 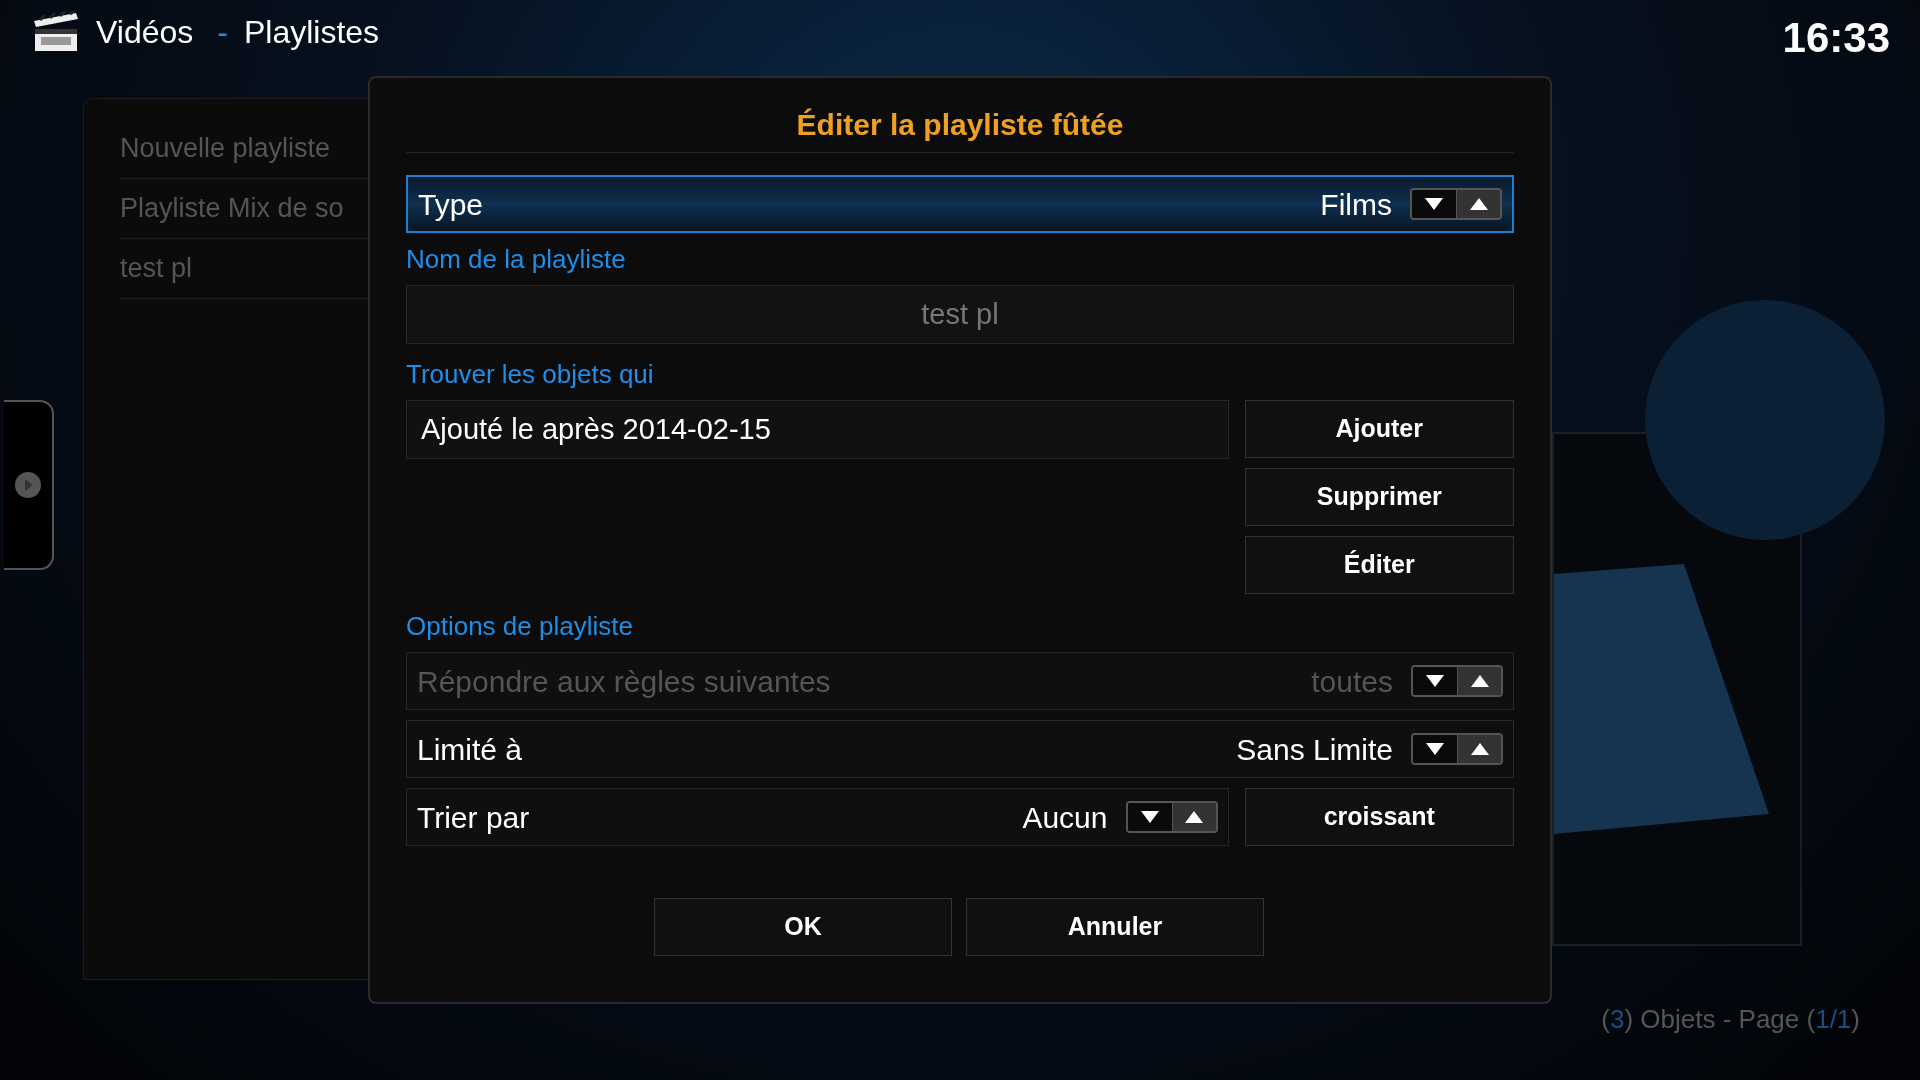 What do you see at coordinates (516, 259) in the screenshot?
I see `section-heading: Nom de la playliste` at bounding box center [516, 259].